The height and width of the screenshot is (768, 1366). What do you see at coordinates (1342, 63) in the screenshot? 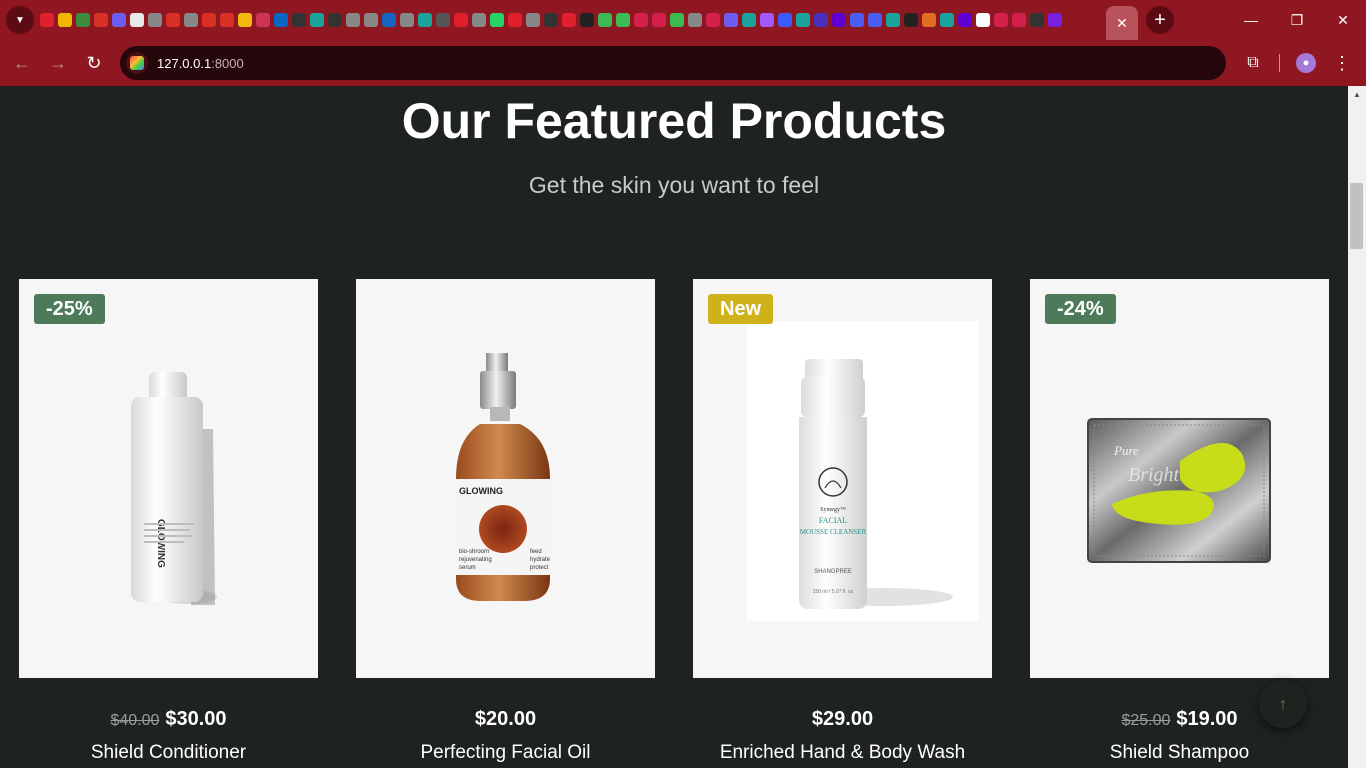
I see `browser-menu-button: ⋮` at bounding box center [1342, 63].